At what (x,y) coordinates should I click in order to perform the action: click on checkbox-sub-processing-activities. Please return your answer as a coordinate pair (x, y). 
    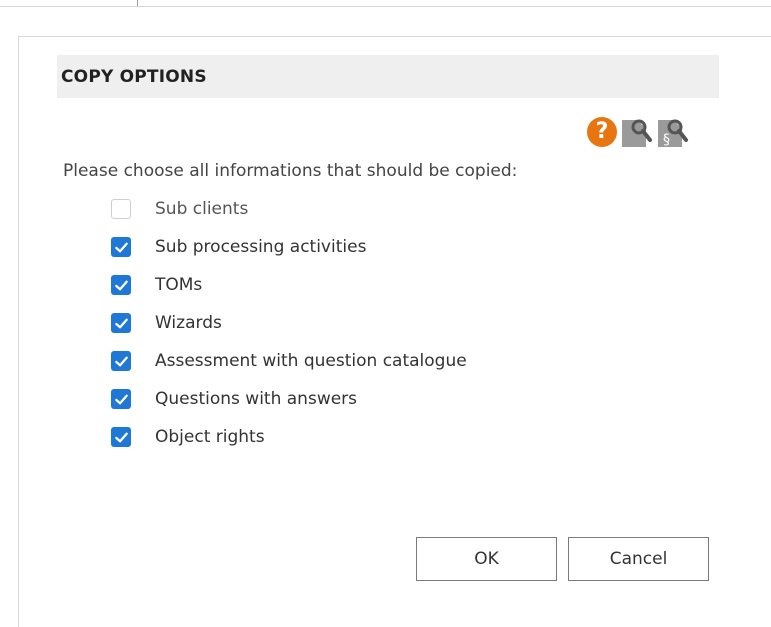
    Looking at the image, I should click on (121, 247).